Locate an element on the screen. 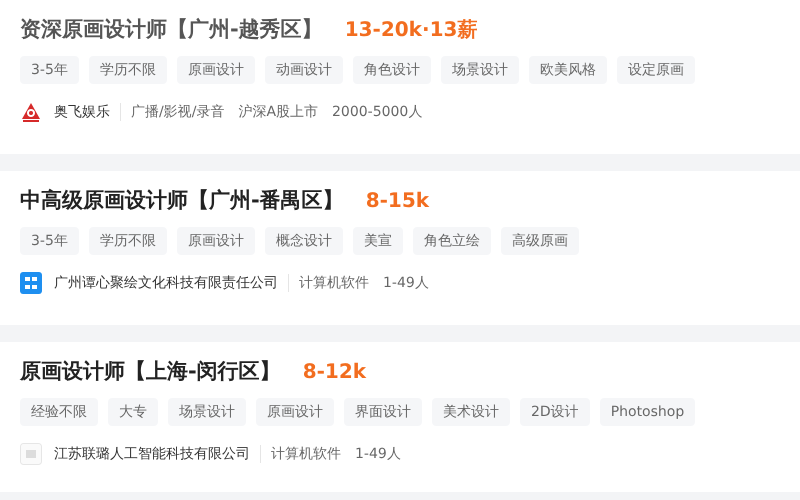  skill-tag: 动画设计 is located at coordinates (303, 70).